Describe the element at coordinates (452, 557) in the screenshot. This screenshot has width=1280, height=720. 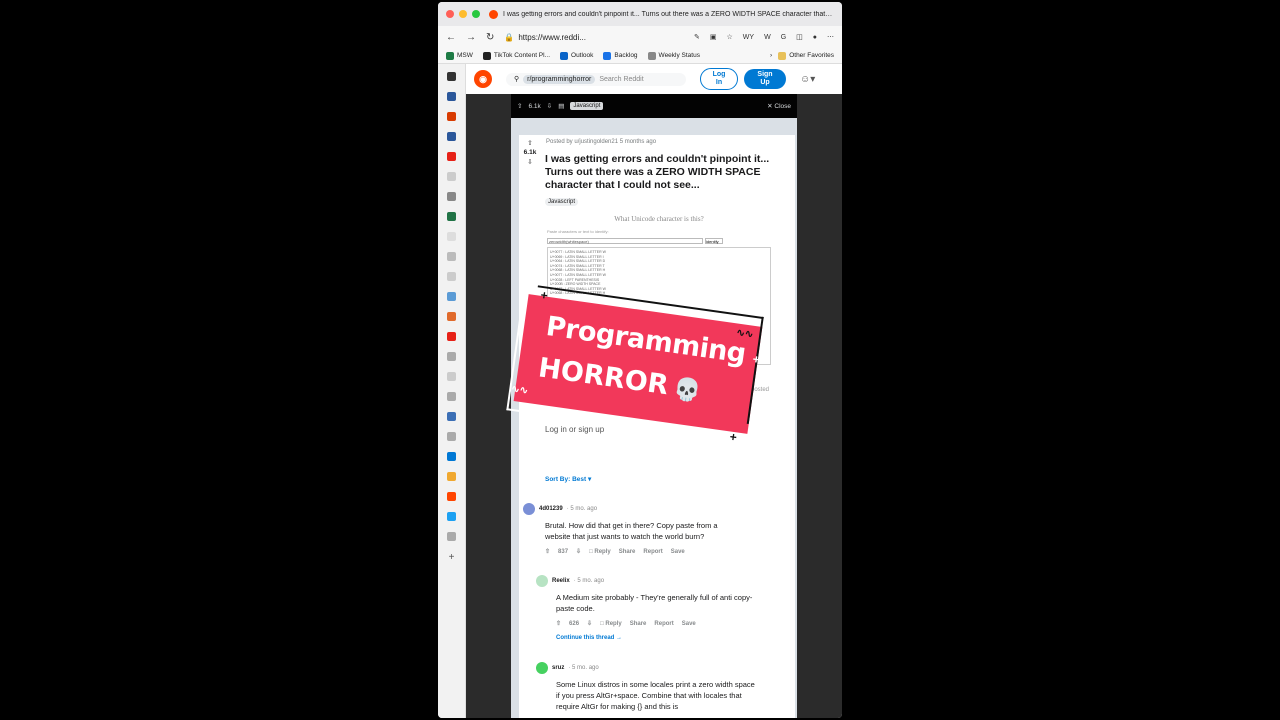
I see `add-icon: +` at that location.